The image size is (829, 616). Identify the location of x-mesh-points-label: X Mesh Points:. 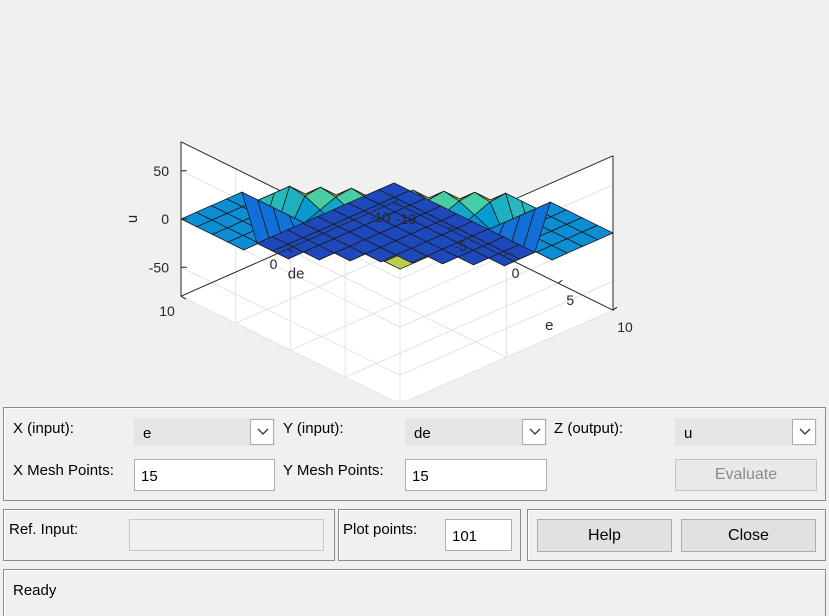
(63, 470).